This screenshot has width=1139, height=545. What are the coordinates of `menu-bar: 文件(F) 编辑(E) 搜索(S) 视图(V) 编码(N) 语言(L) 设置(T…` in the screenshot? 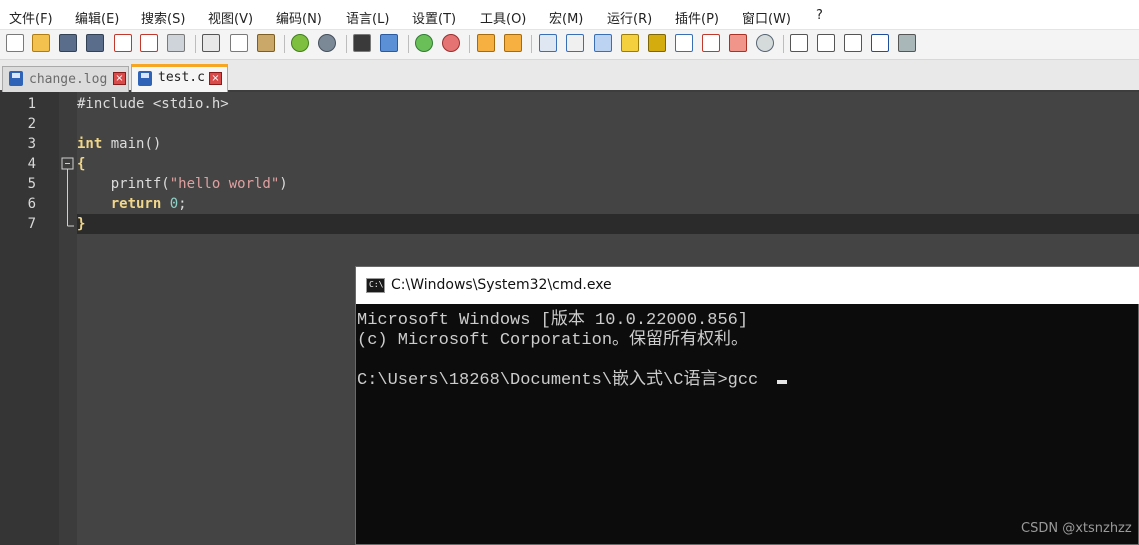 It's located at (569, 15).